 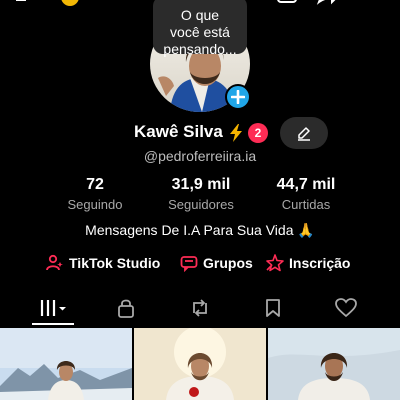 I want to click on groups-link: Grupos, so click(x=216, y=263).